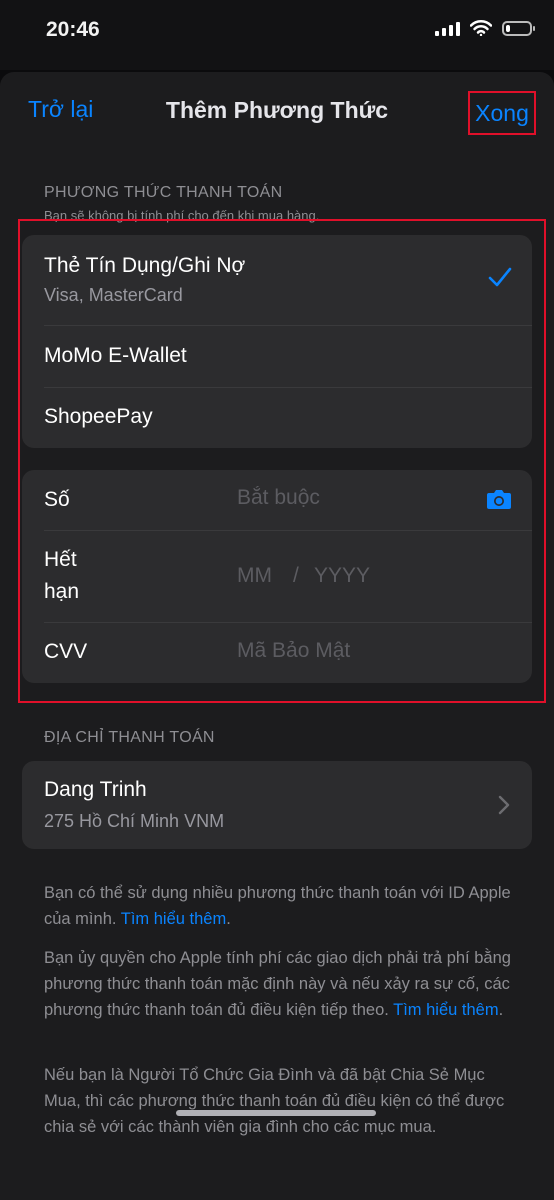  Describe the element at coordinates (354, 576) in the screenshot. I see `expiry-year-input` at that location.